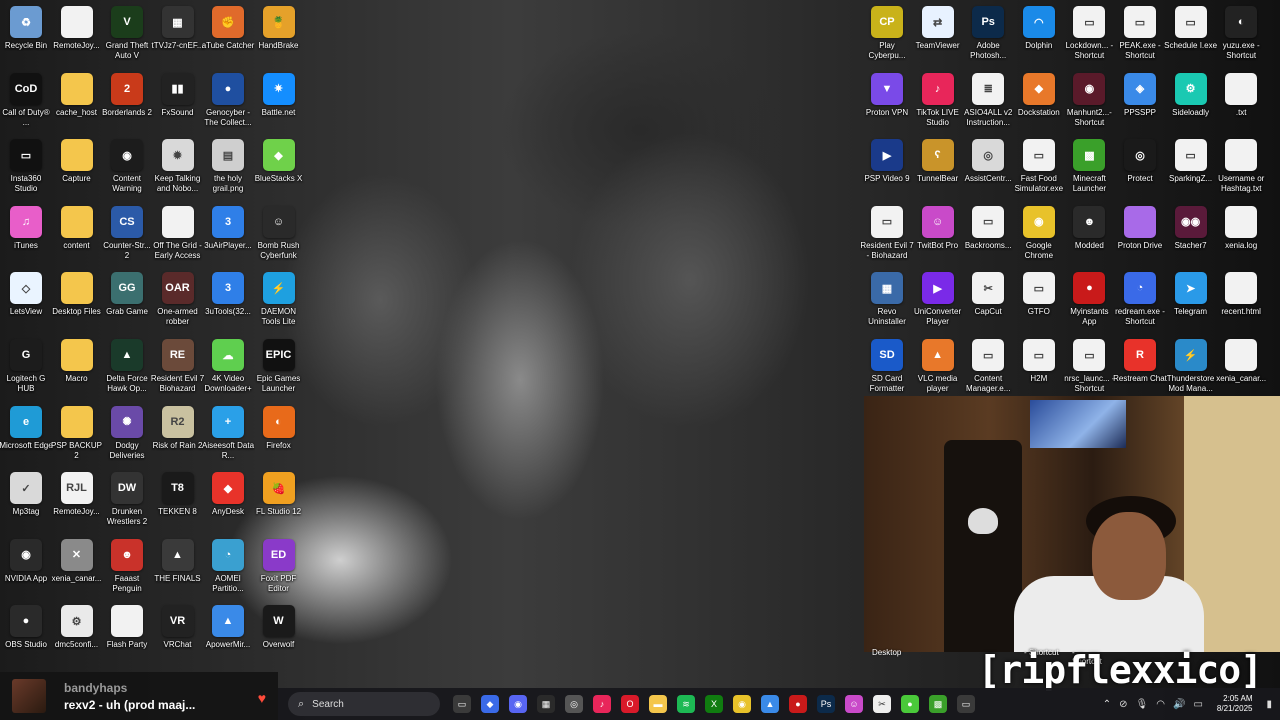 Image resolution: width=1280 pixels, height=720 pixels. Describe the element at coordinates (1089, 171) in the screenshot. I see `desktop-icon: ▩ Minecraft Launcher` at that location.